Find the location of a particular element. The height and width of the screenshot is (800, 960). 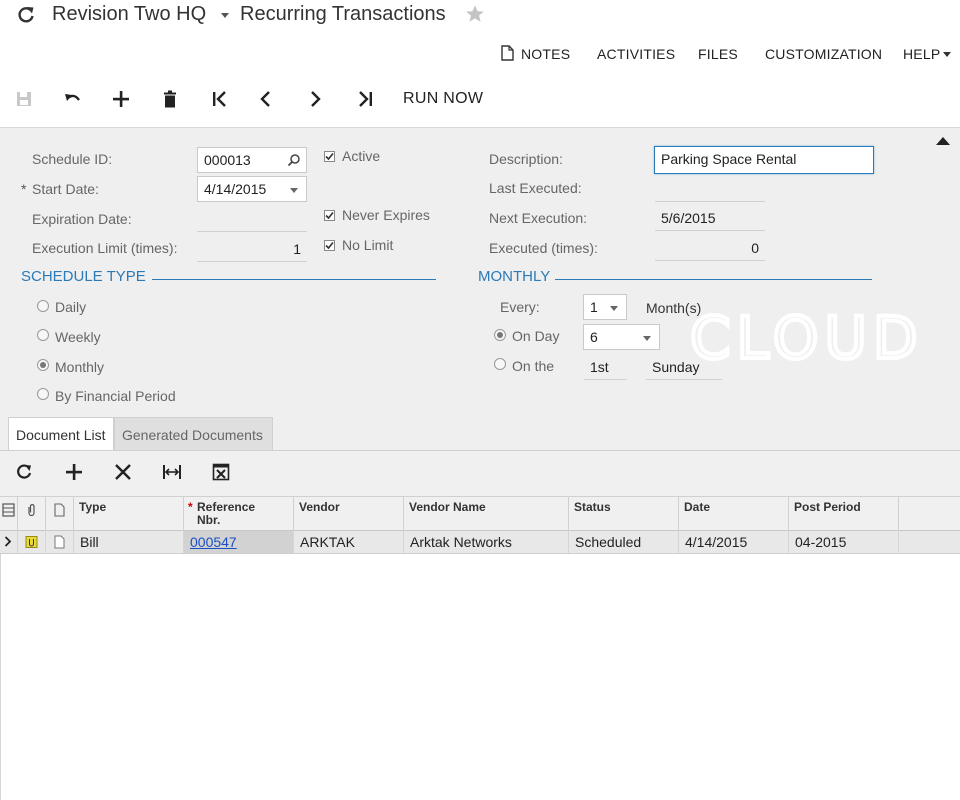

schedule-type-title: SCHEDULE TYPE is located at coordinates (83, 276).